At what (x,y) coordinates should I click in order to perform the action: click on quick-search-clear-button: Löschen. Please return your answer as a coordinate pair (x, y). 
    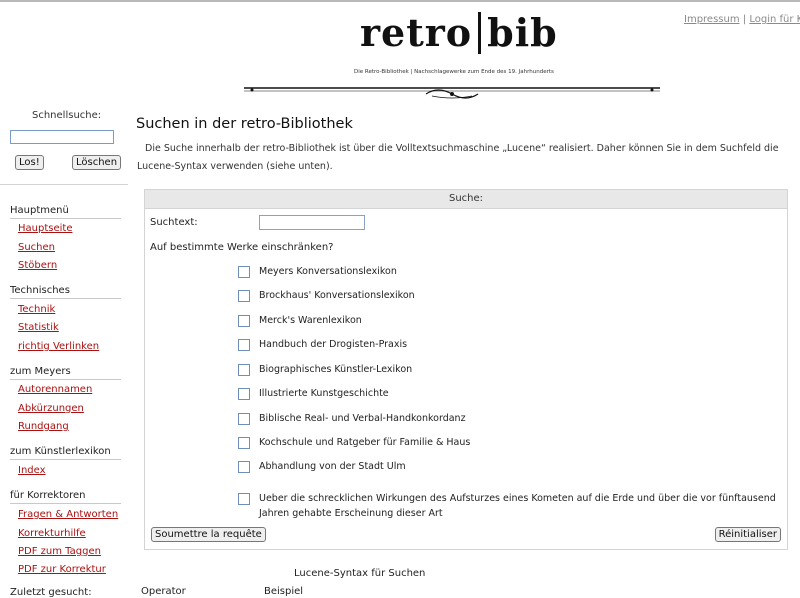
    Looking at the image, I should click on (97, 162).